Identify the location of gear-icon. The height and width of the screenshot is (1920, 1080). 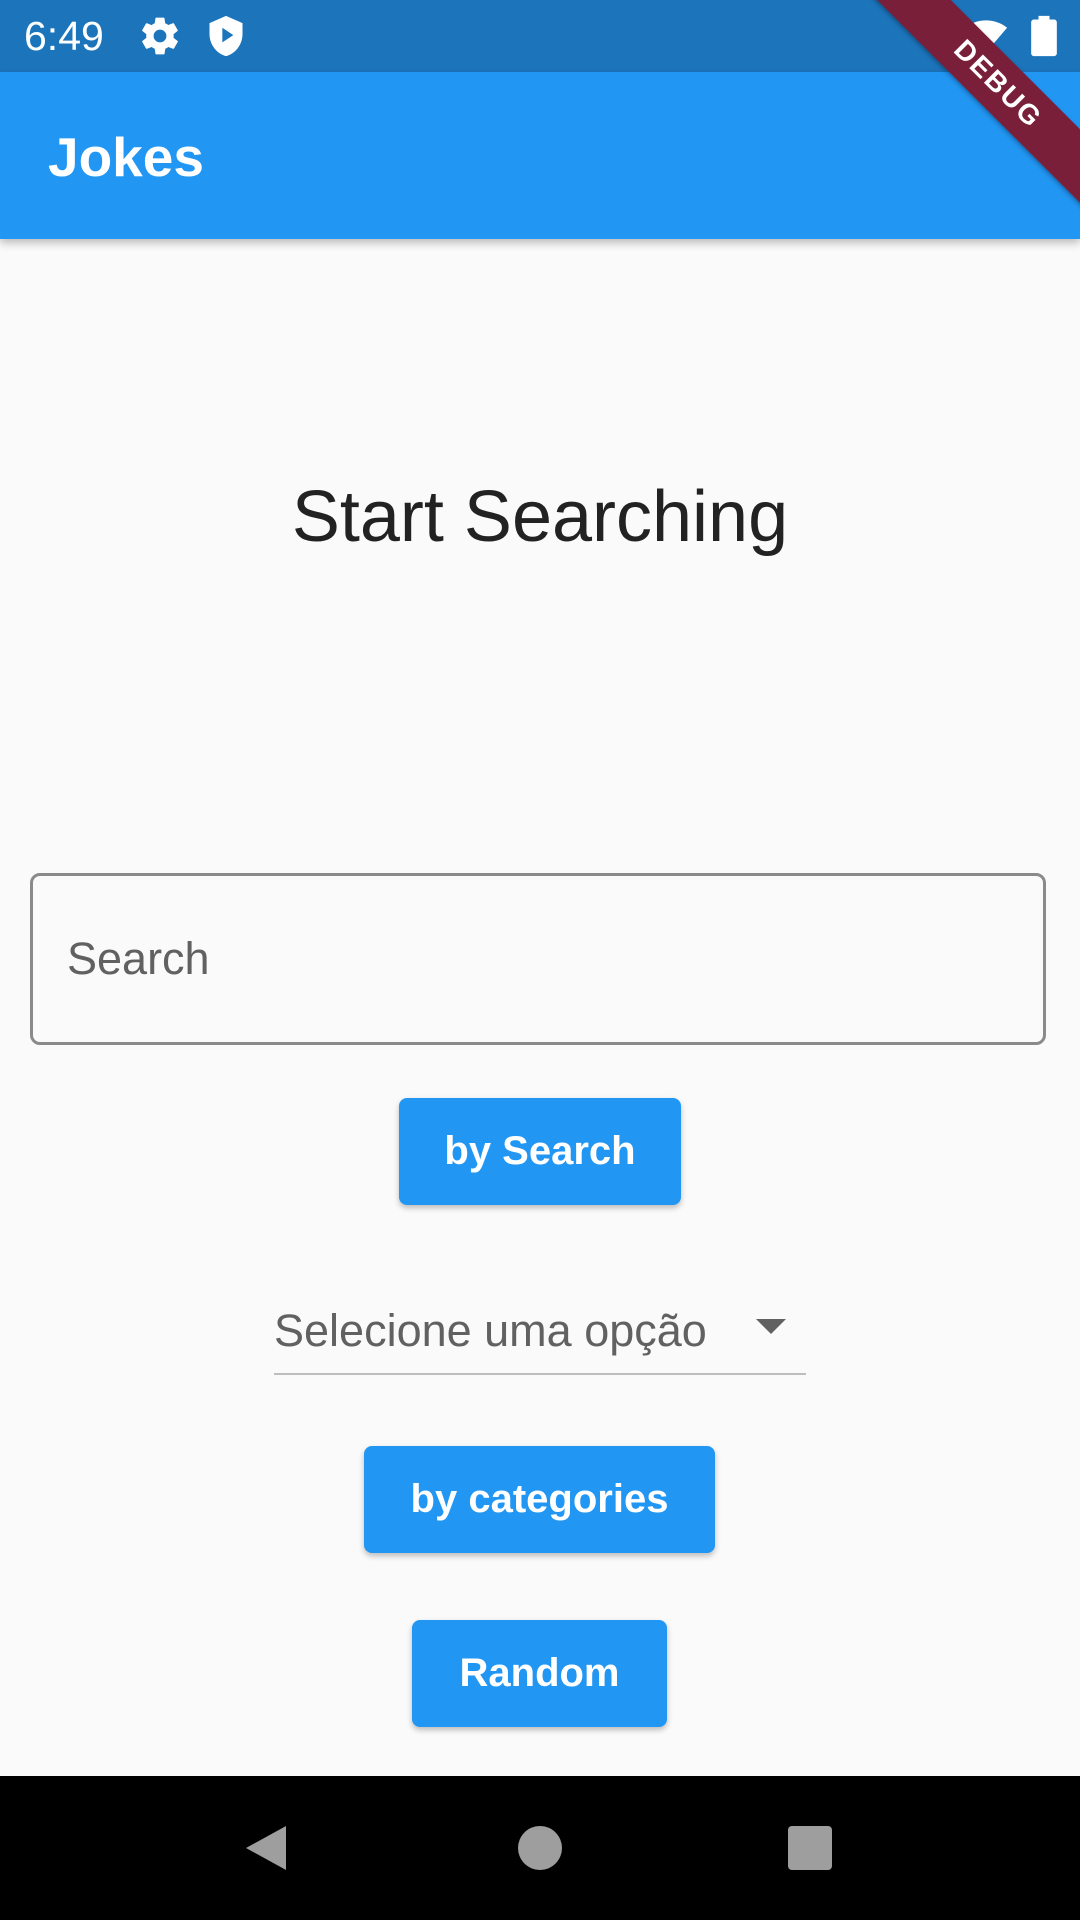
(160, 36).